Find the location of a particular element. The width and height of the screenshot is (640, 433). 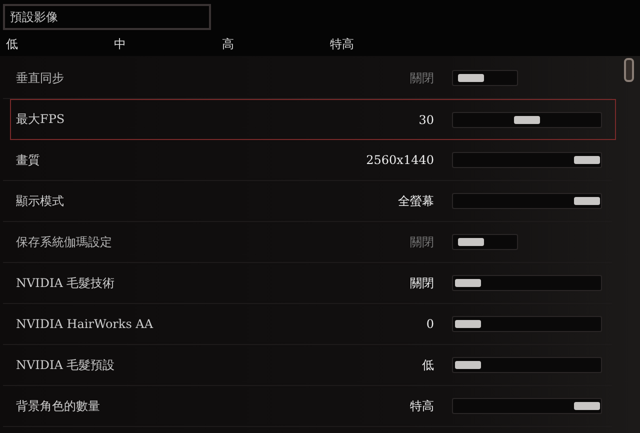

setting-value: 30 is located at coordinates (426, 119).